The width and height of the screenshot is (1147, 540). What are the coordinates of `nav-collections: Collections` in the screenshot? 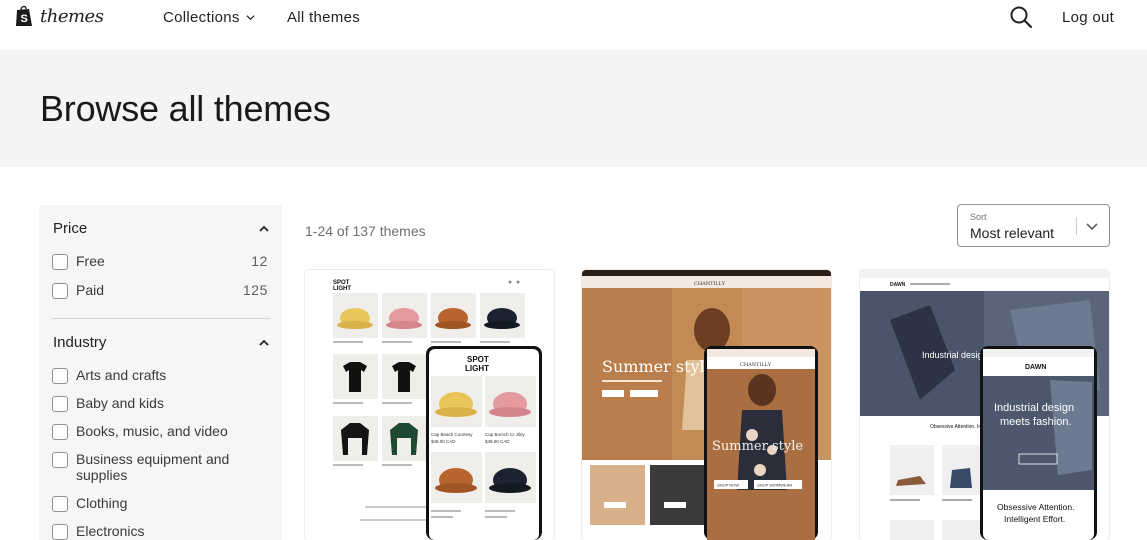 It's located at (209, 17).